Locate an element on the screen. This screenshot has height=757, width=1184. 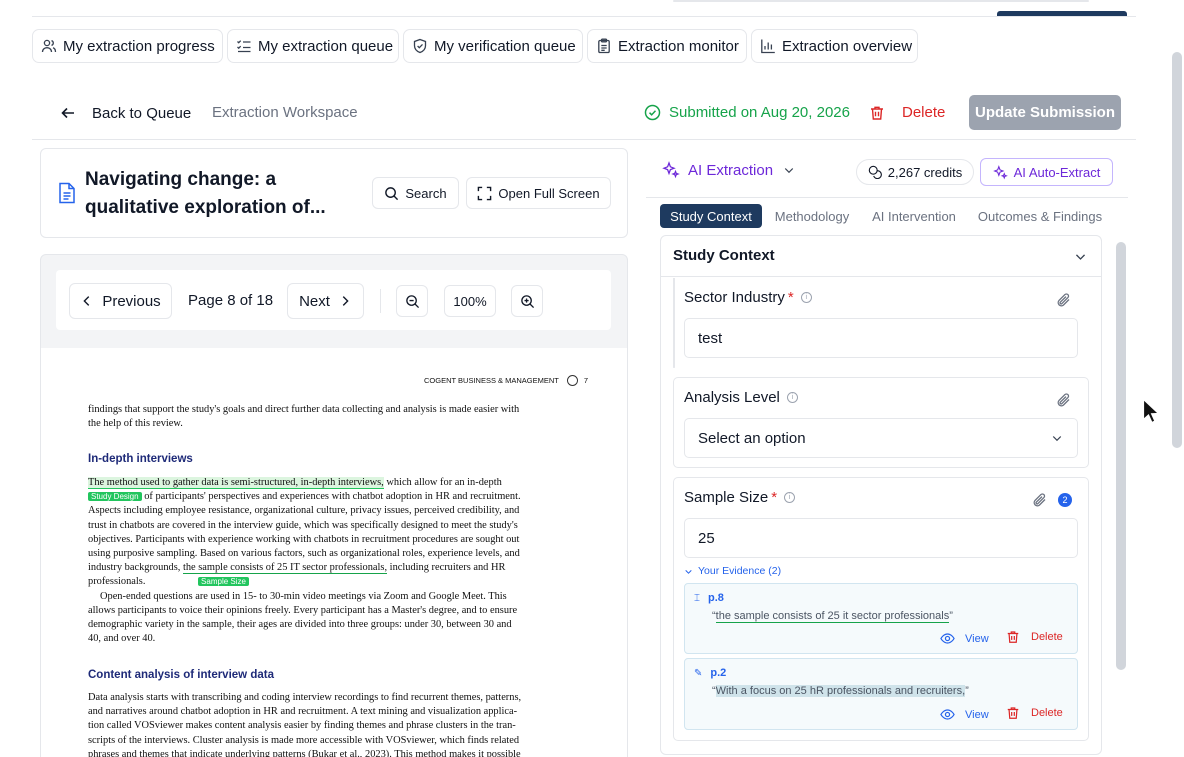
nav-my-extraction-progress: My extraction progress is located at coordinates (127, 46).